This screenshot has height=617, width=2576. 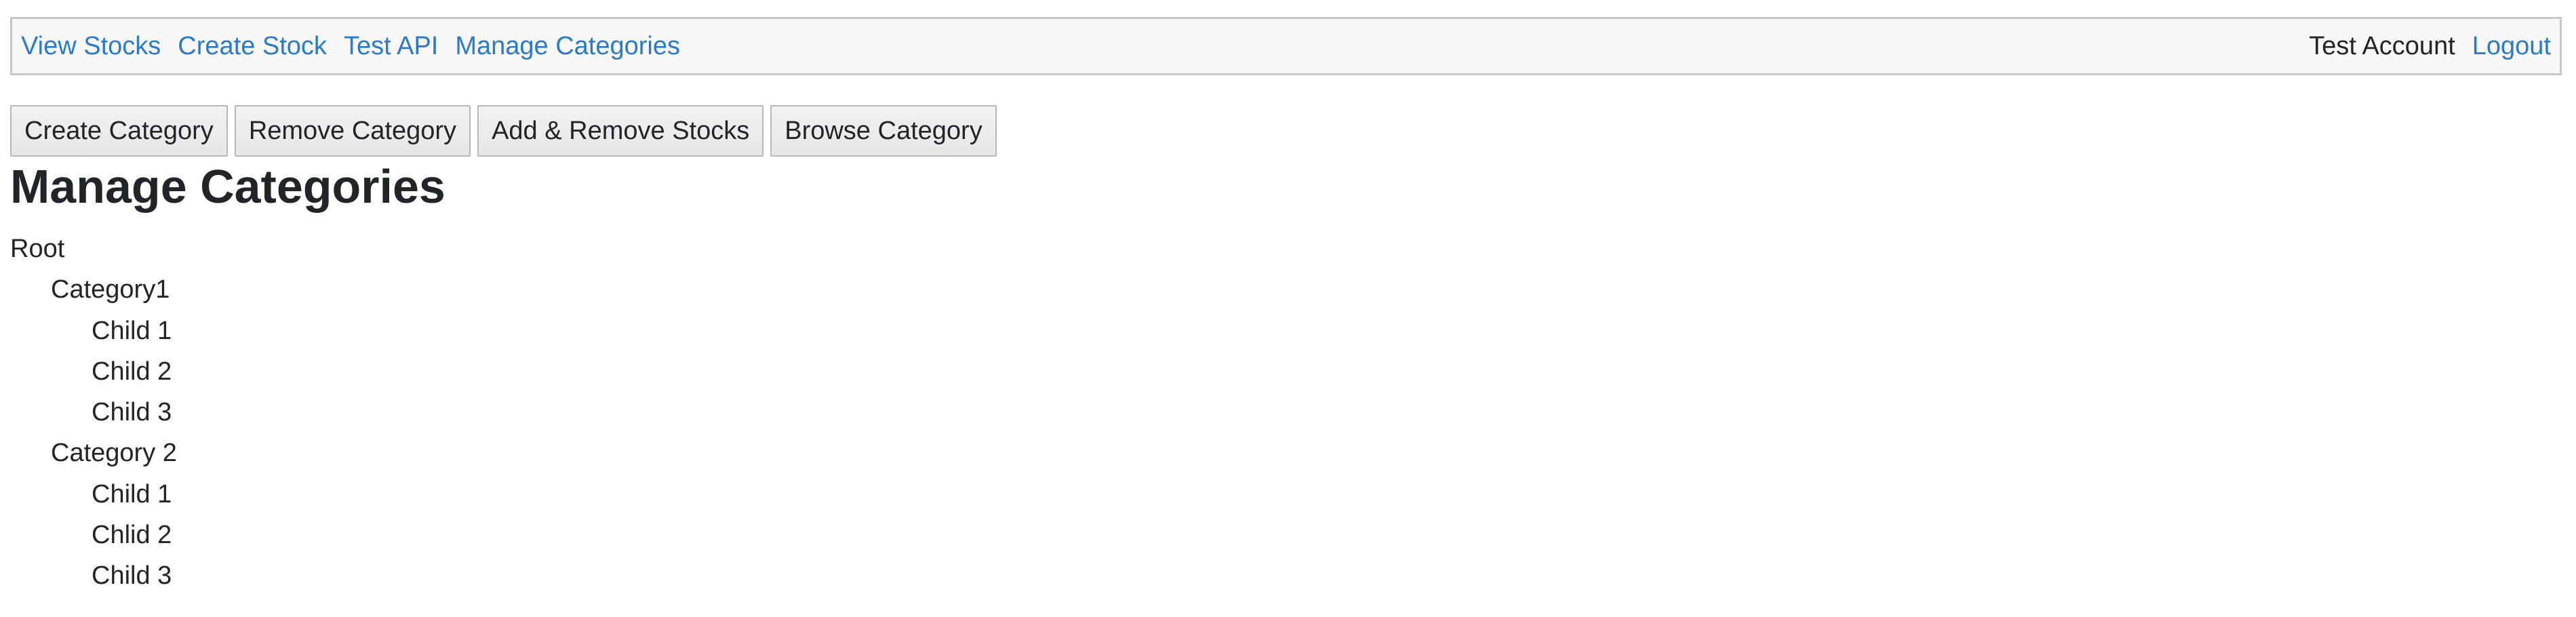 What do you see at coordinates (94, 371) in the screenshot?
I see `tree-child: Child 2` at bounding box center [94, 371].